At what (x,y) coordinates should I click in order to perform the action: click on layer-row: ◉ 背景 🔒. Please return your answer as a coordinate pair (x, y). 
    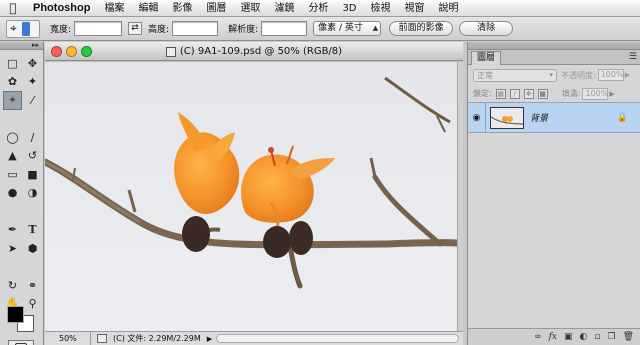
    Looking at the image, I should click on (554, 117).